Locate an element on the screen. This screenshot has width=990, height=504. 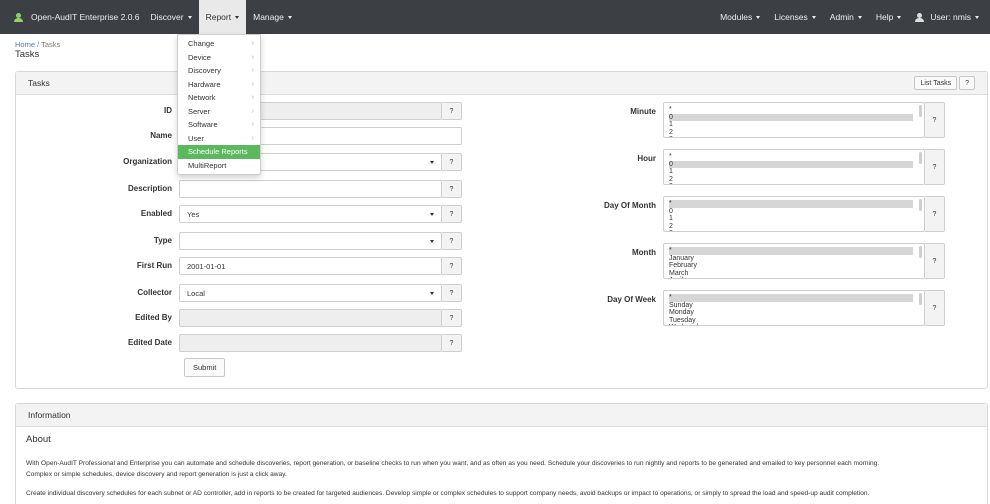
day-of-week-multiselect: *SundayMondayTuesdayWednesday is located at coordinates (794, 308).